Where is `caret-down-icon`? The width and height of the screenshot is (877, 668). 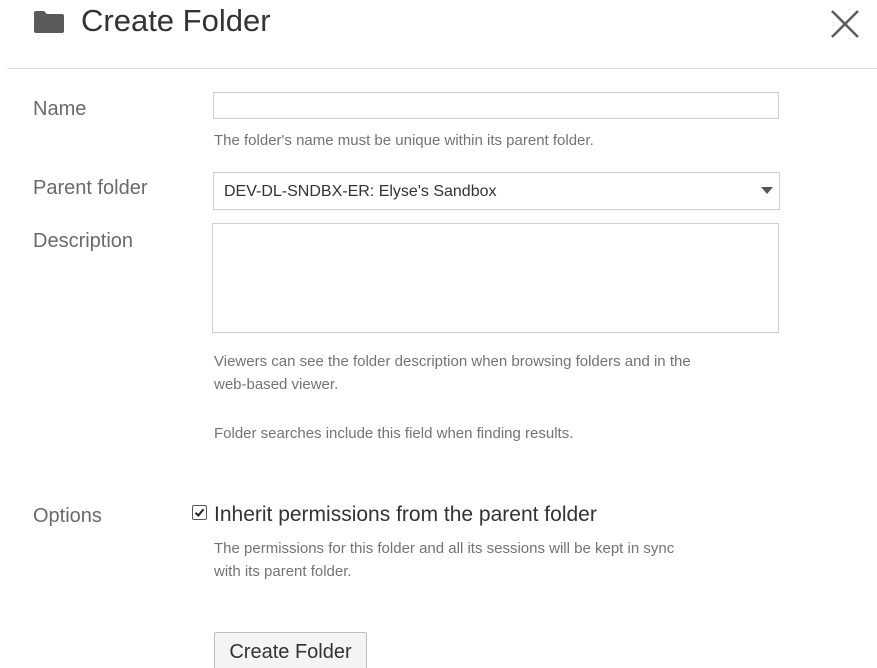 caret-down-icon is located at coordinates (767, 190).